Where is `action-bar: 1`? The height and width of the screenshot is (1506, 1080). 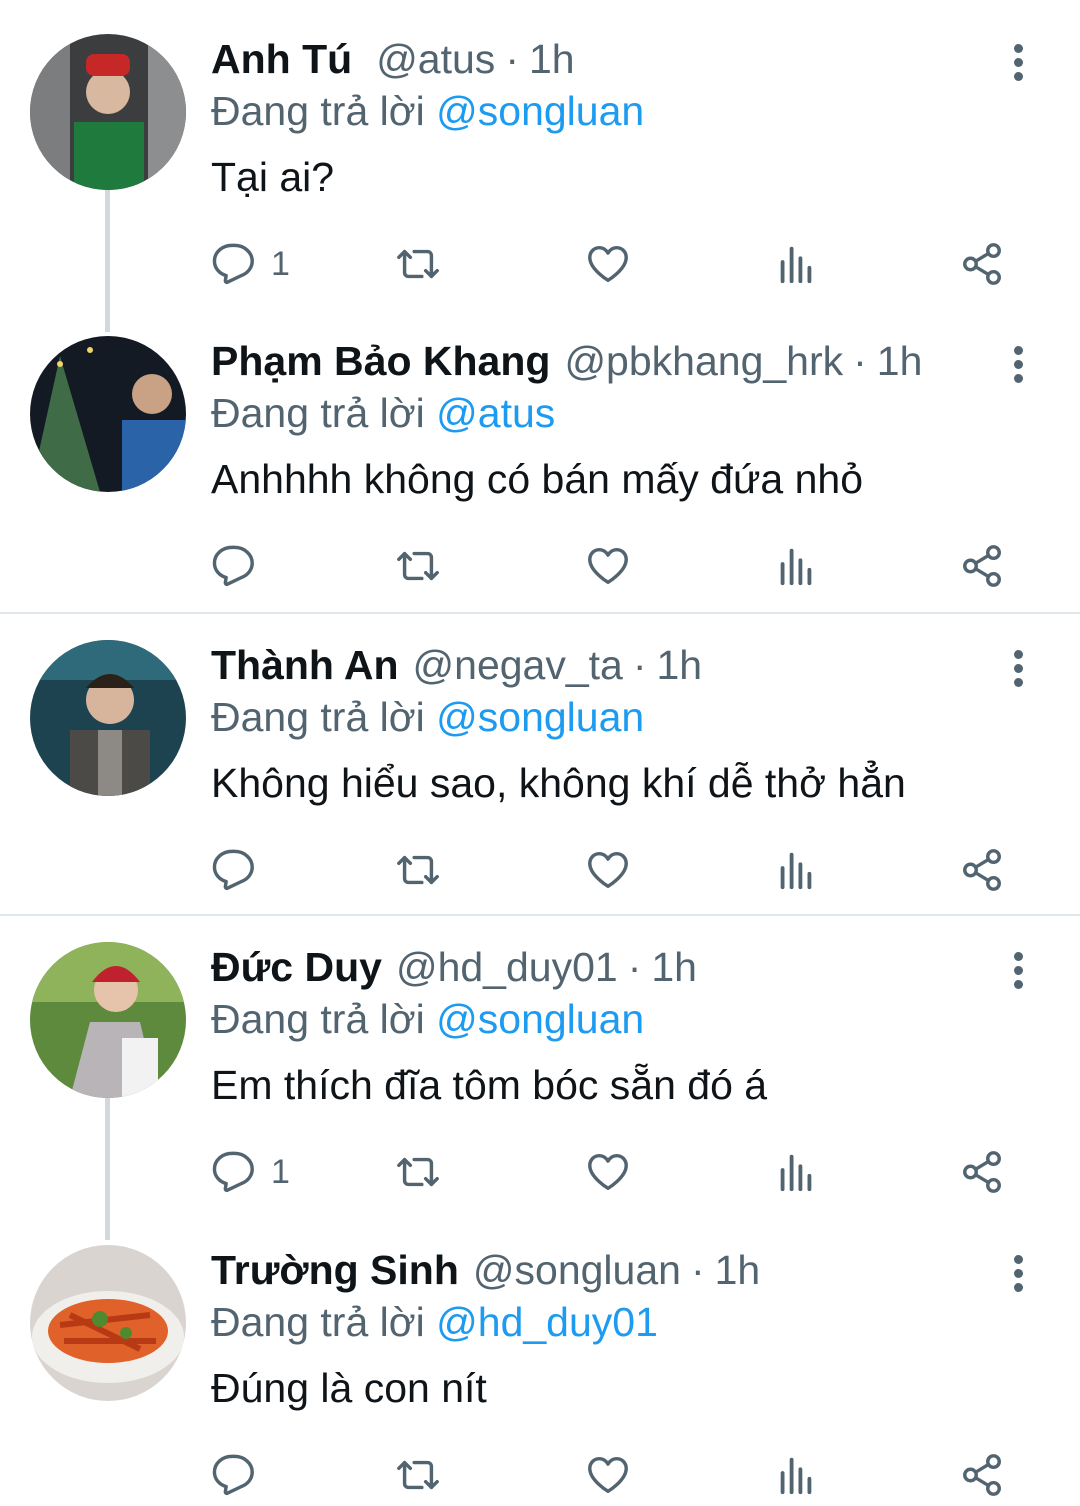
action-bar: 1 is located at coordinates (645, 264).